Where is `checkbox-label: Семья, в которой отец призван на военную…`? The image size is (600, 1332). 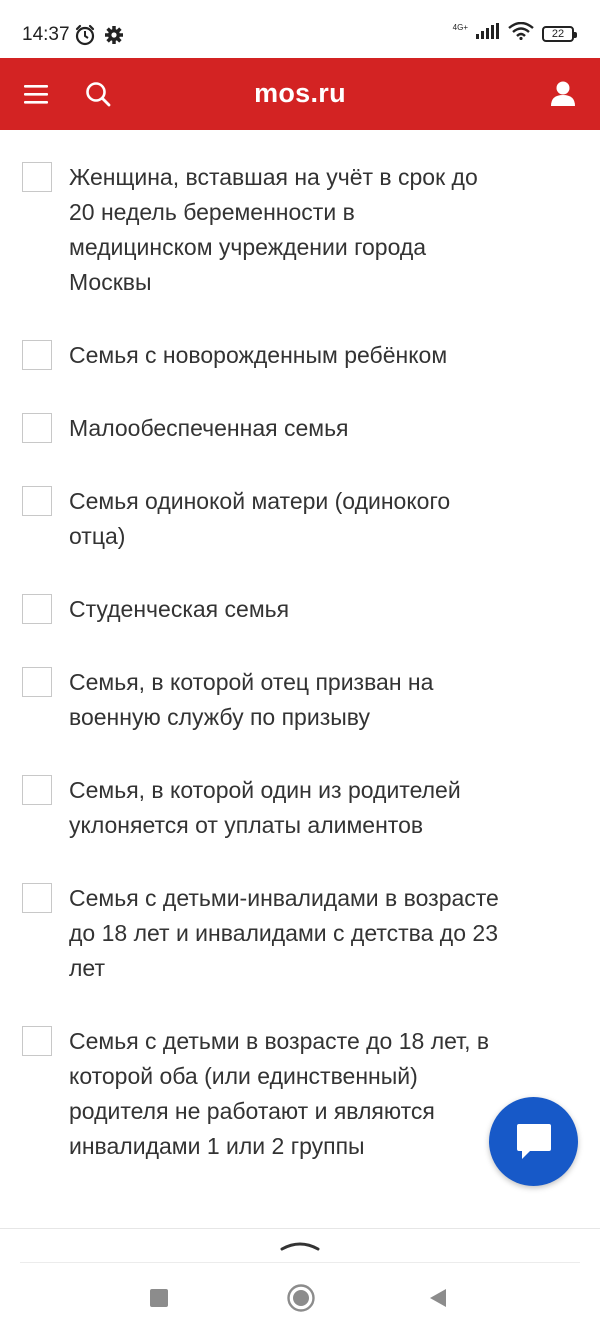
checkbox-label: Семья, в которой отец призван на военную… is located at coordinates (251, 699).